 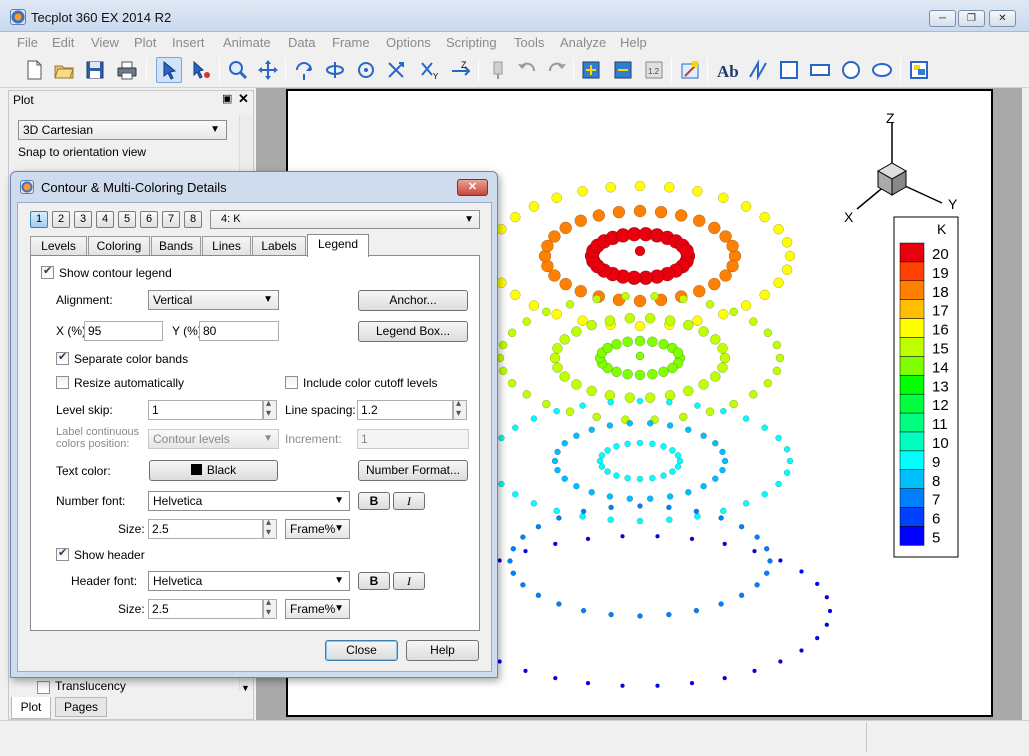 I want to click on rectangle-icon, so click(x=820, y=70).